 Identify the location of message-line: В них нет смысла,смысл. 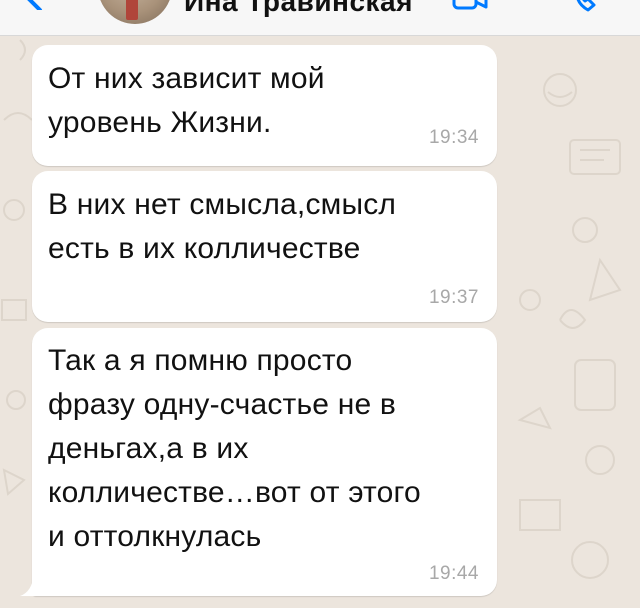
(222, 204).